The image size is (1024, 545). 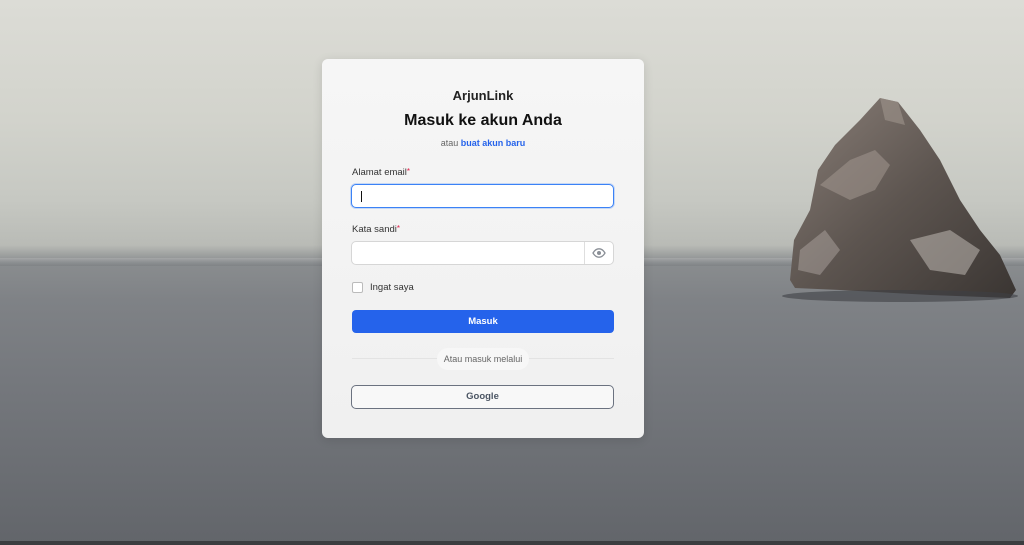 I want to click on password-label-text: Kata sandi, so click(x=374, y=229).